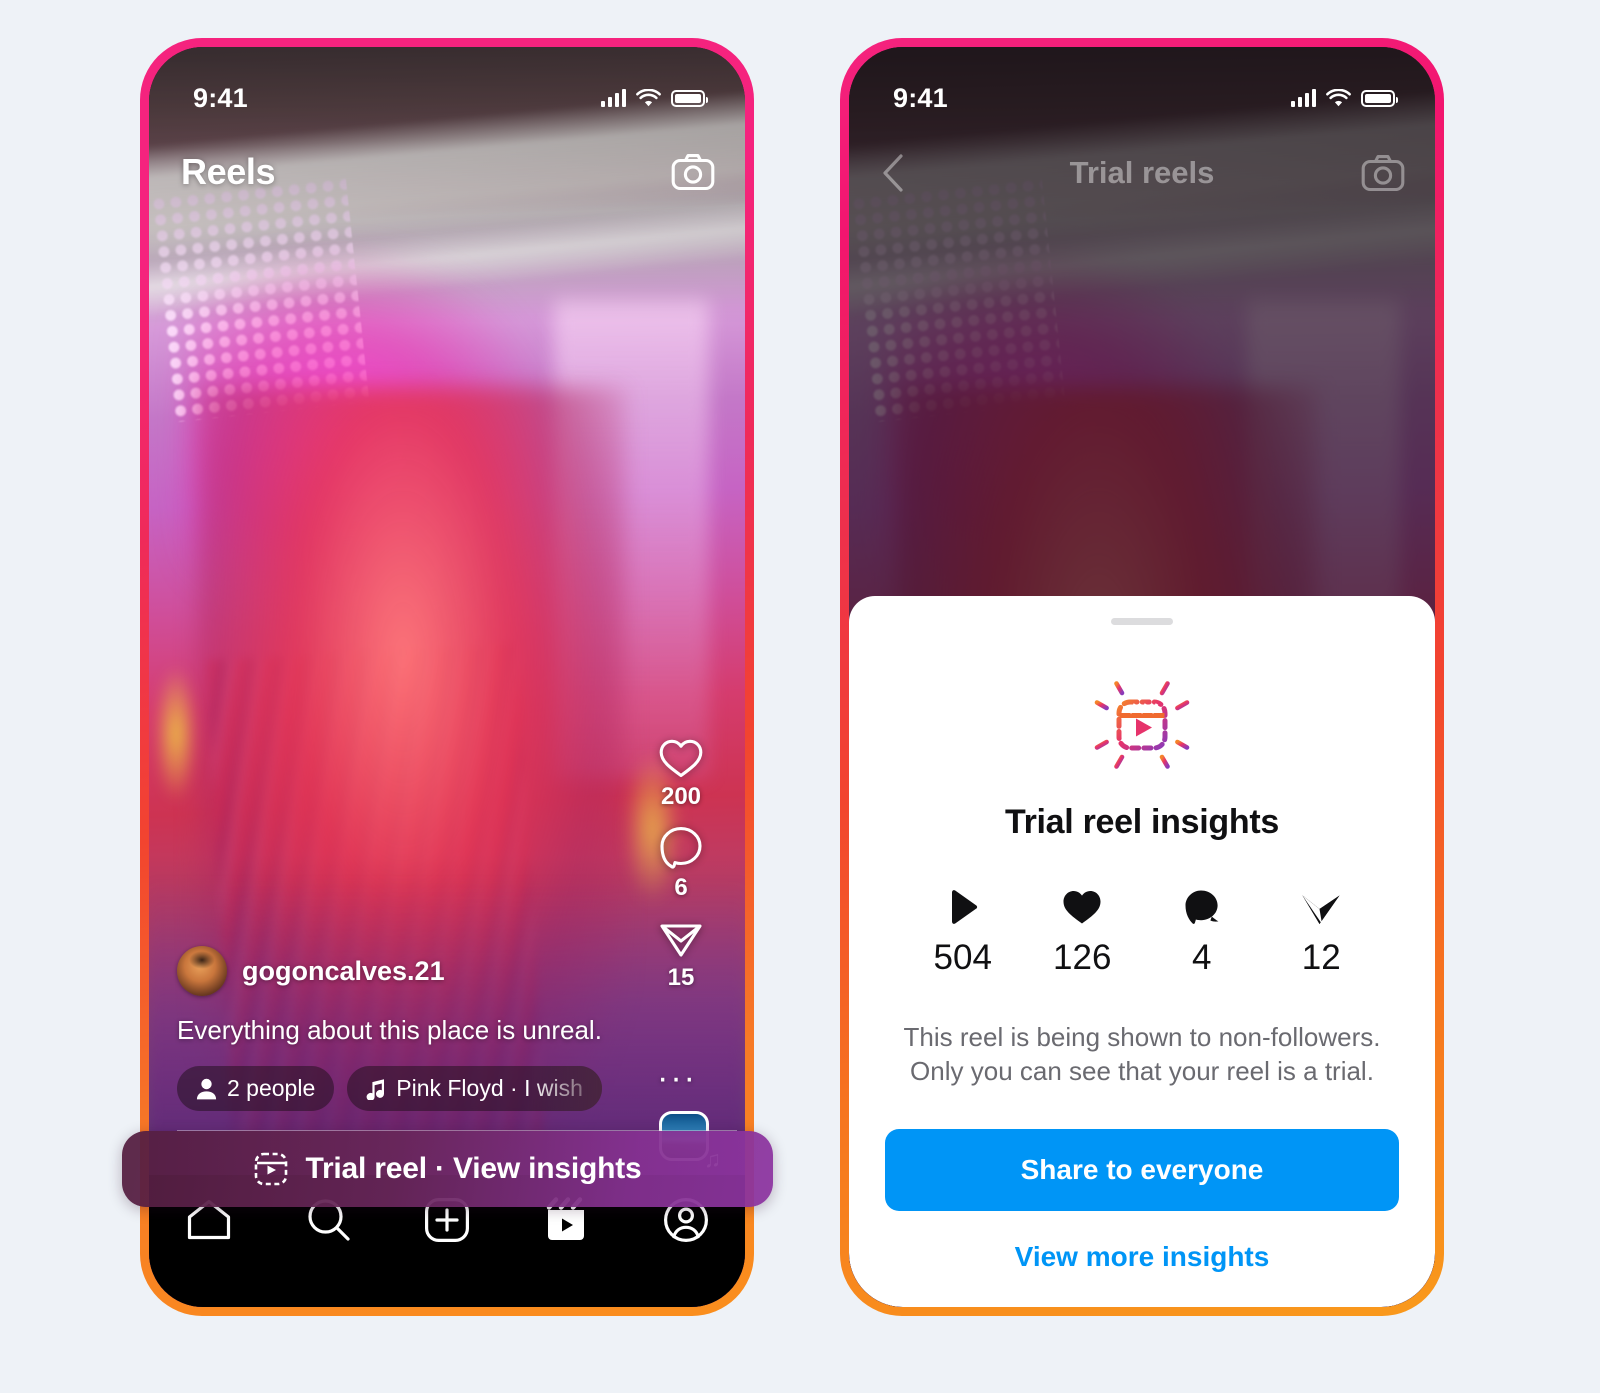  What do you see at coordinates (1142, 821) in the screenshot?
I see `sheet-title: Trial reel insights` at bounding box center [1142, 821].